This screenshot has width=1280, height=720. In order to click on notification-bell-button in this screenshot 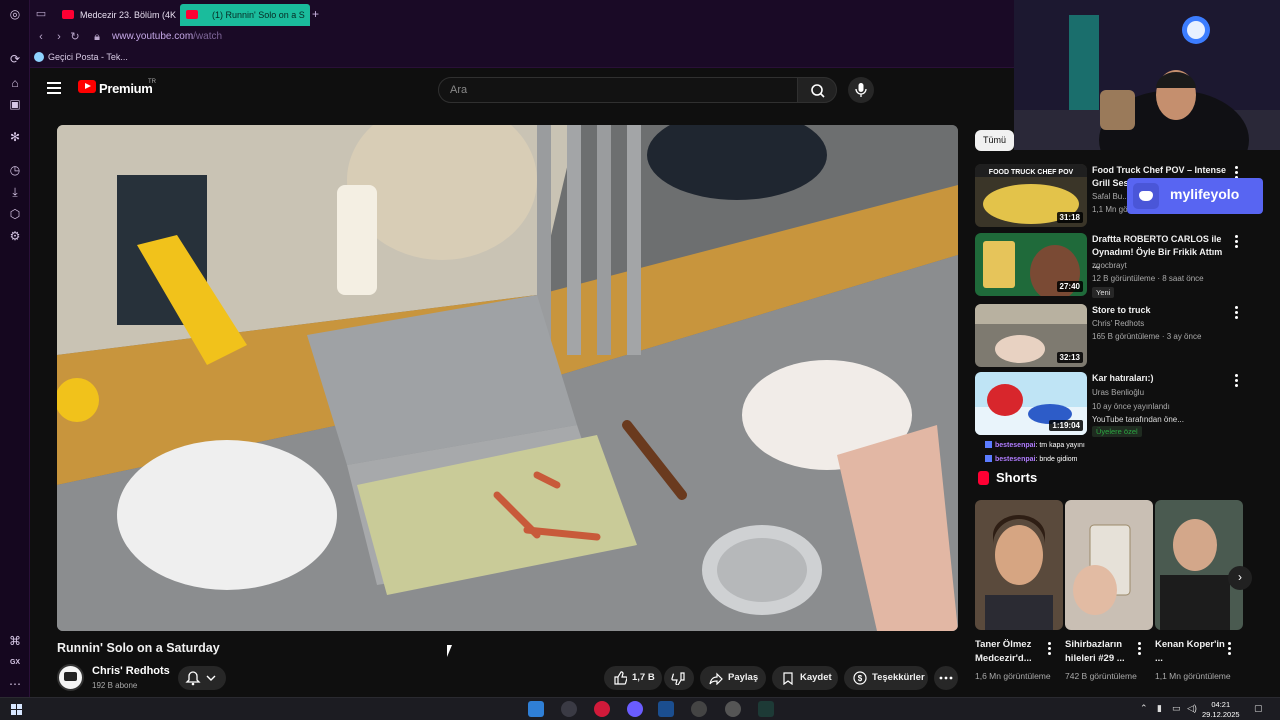, I will do `click(202, 678)`.